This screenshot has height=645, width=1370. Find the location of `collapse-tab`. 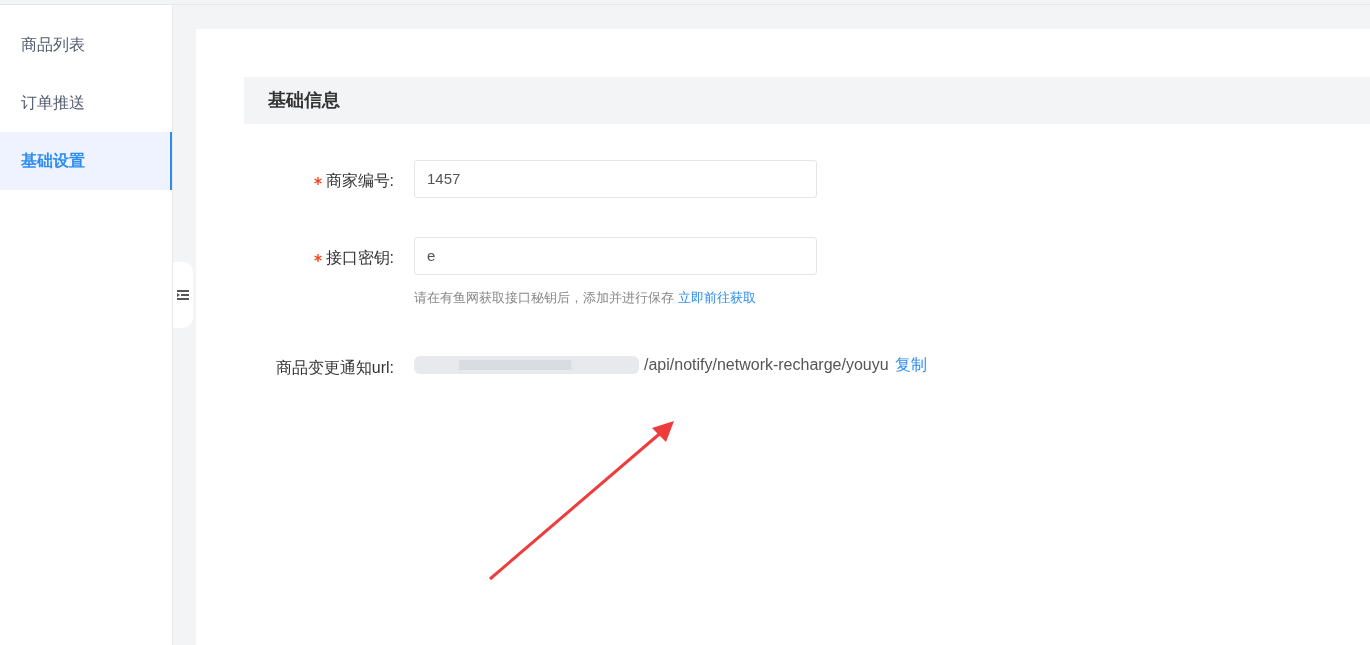

collapse-tab is located at coordinates (183, 295).